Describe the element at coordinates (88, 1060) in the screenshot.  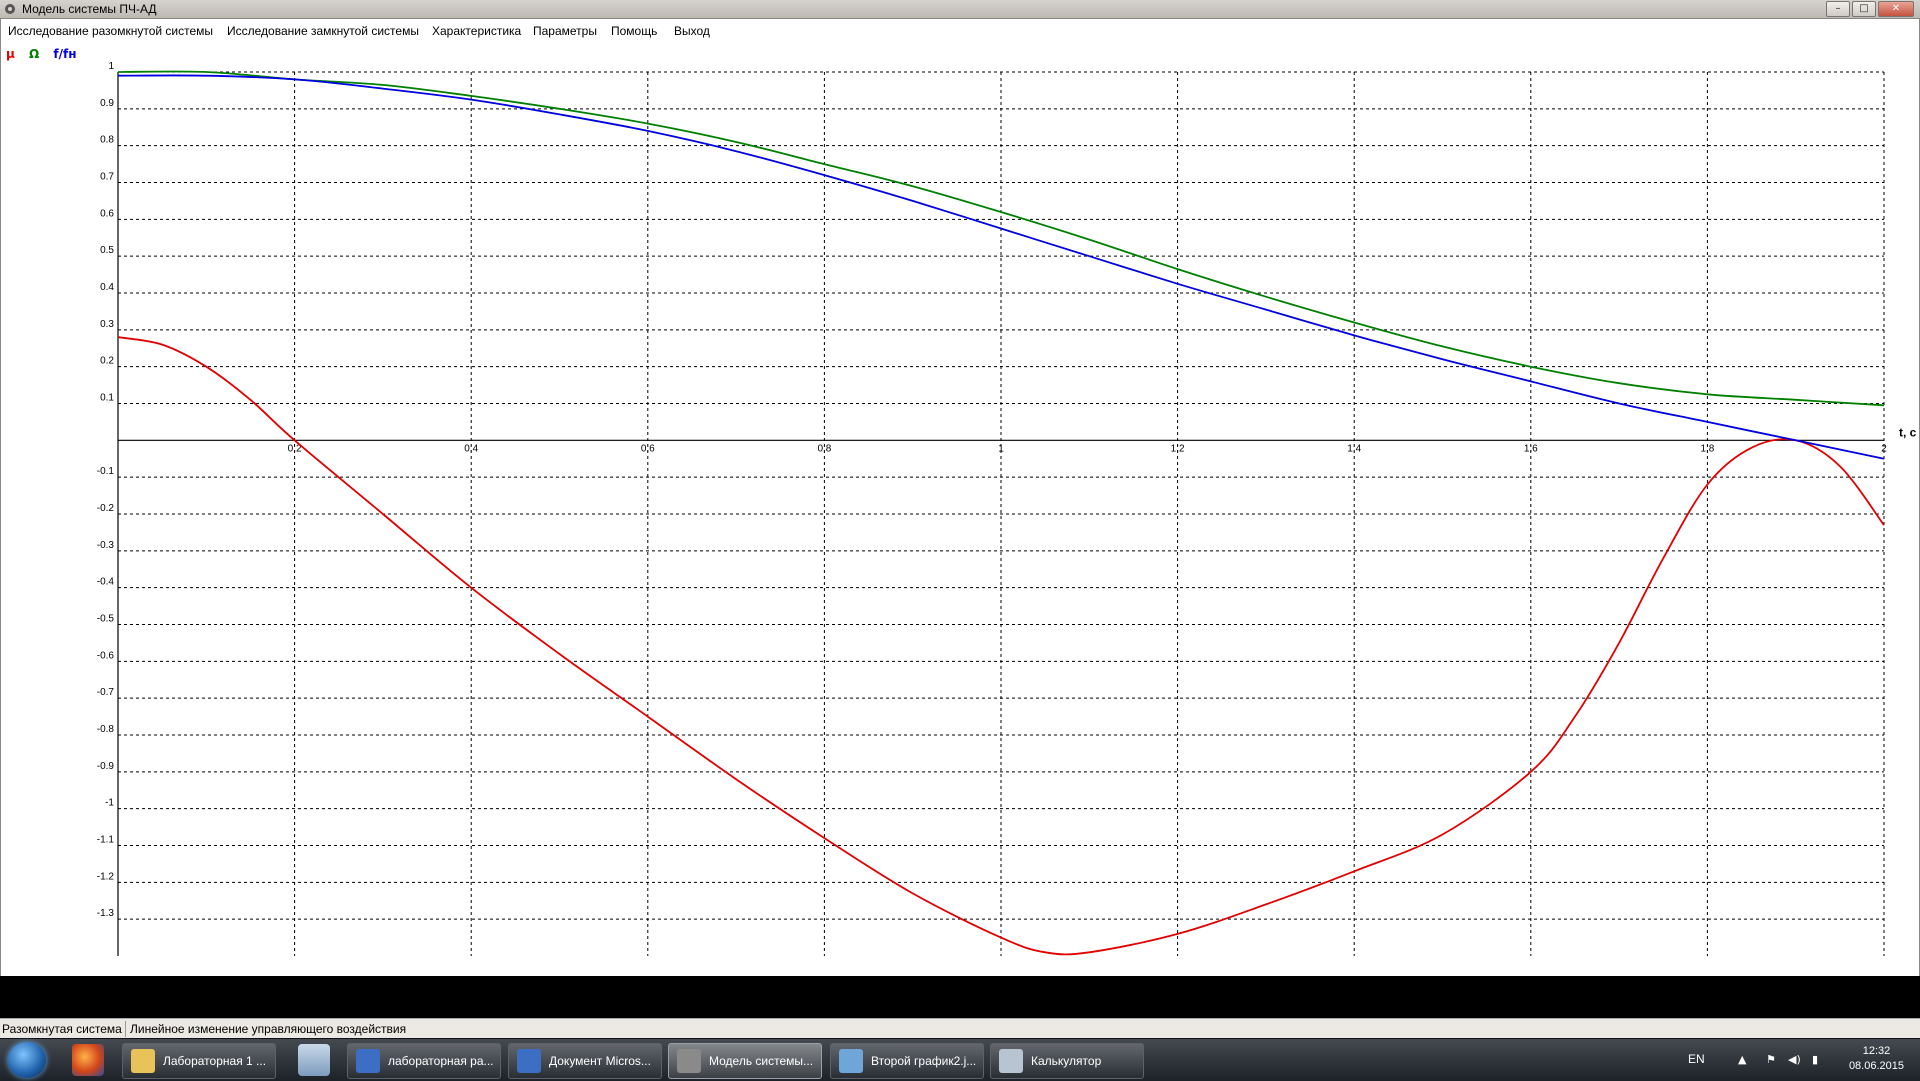
I see `firefox-icon` at that location.